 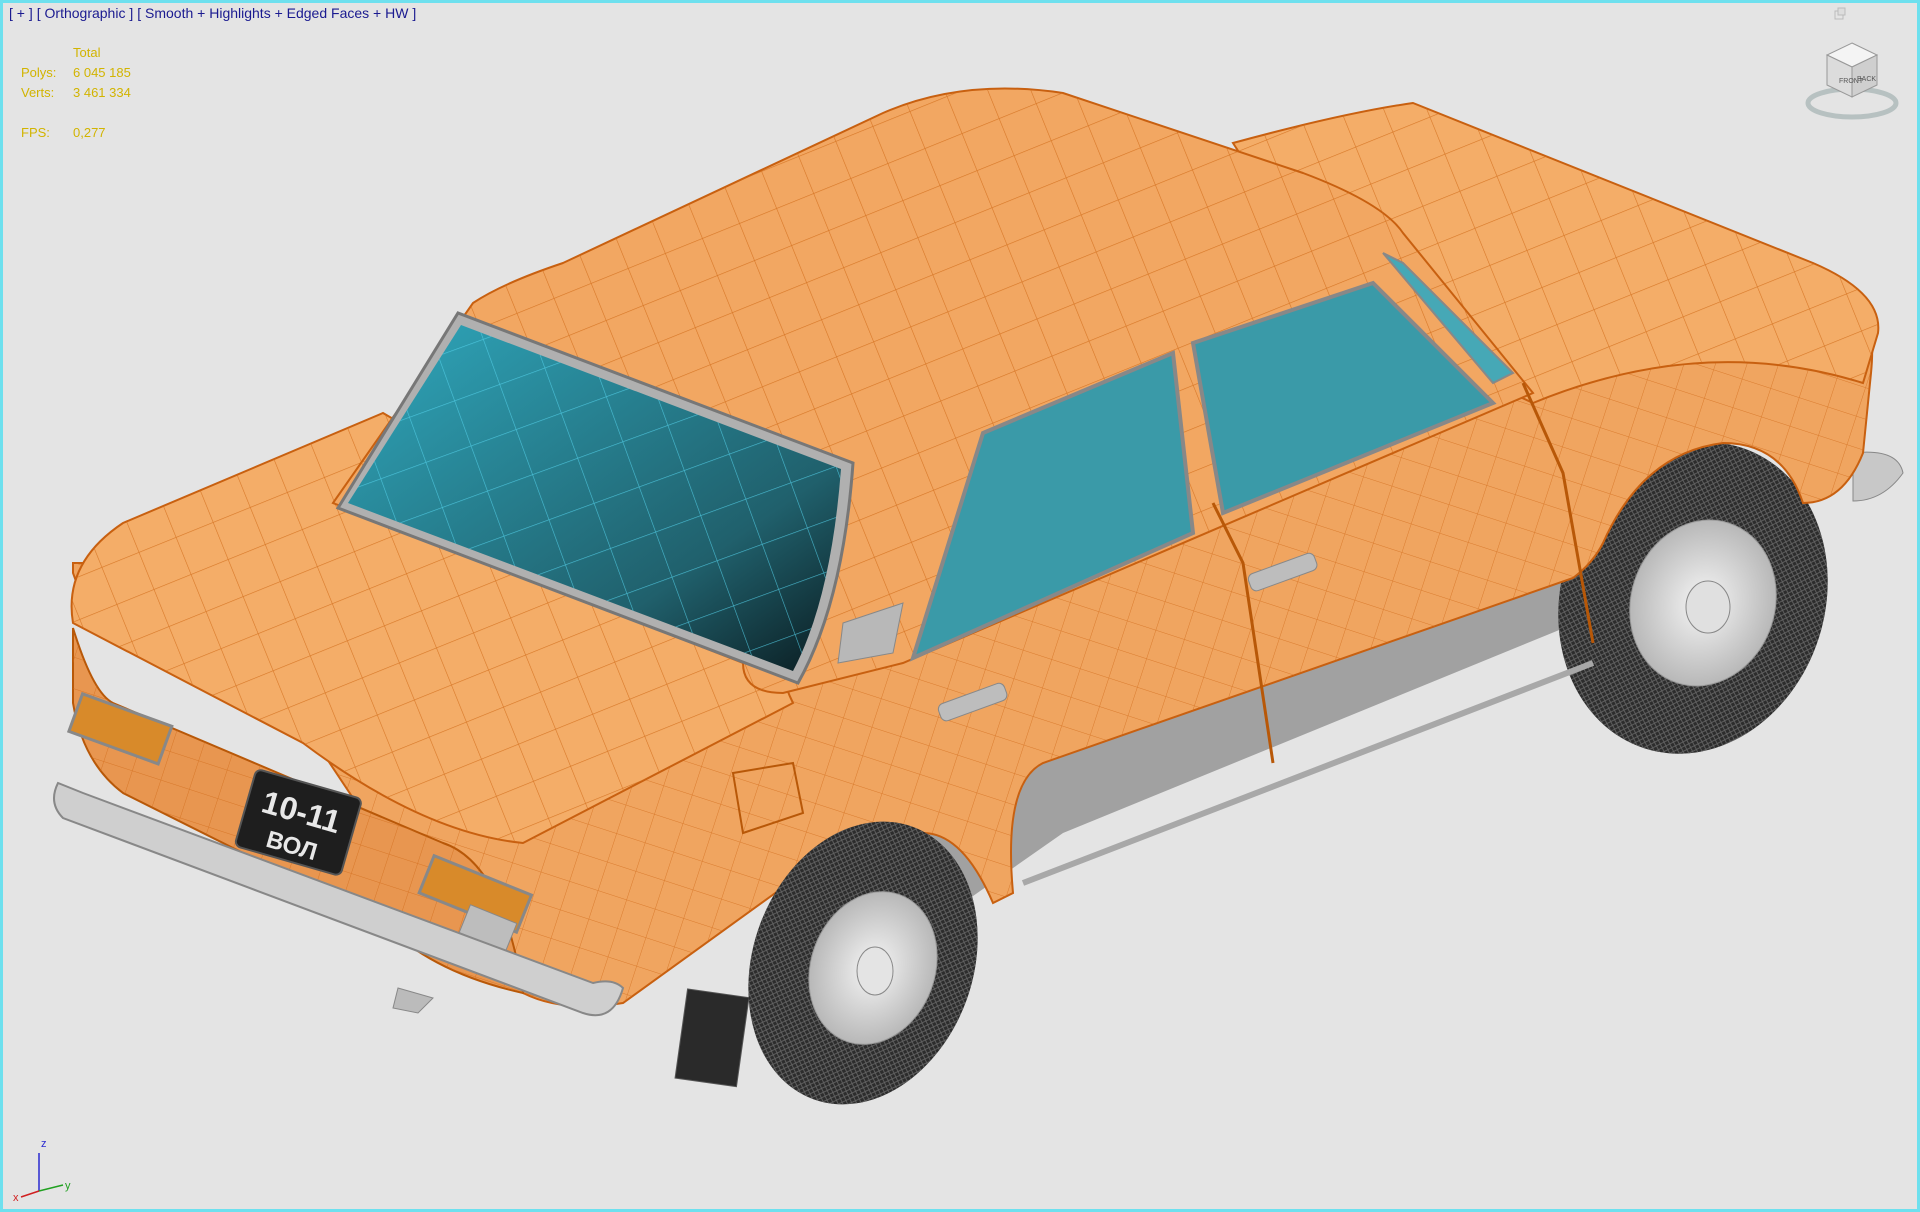 I want to click on axis-y-label: y, so click(x=68, y=1186).